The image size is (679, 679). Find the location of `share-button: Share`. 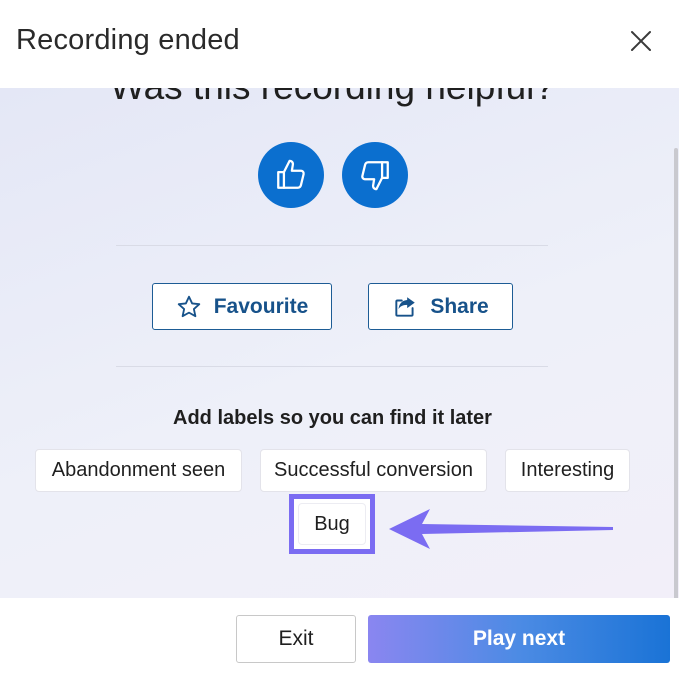

share-button: Share is located at coordinates (440, 306).